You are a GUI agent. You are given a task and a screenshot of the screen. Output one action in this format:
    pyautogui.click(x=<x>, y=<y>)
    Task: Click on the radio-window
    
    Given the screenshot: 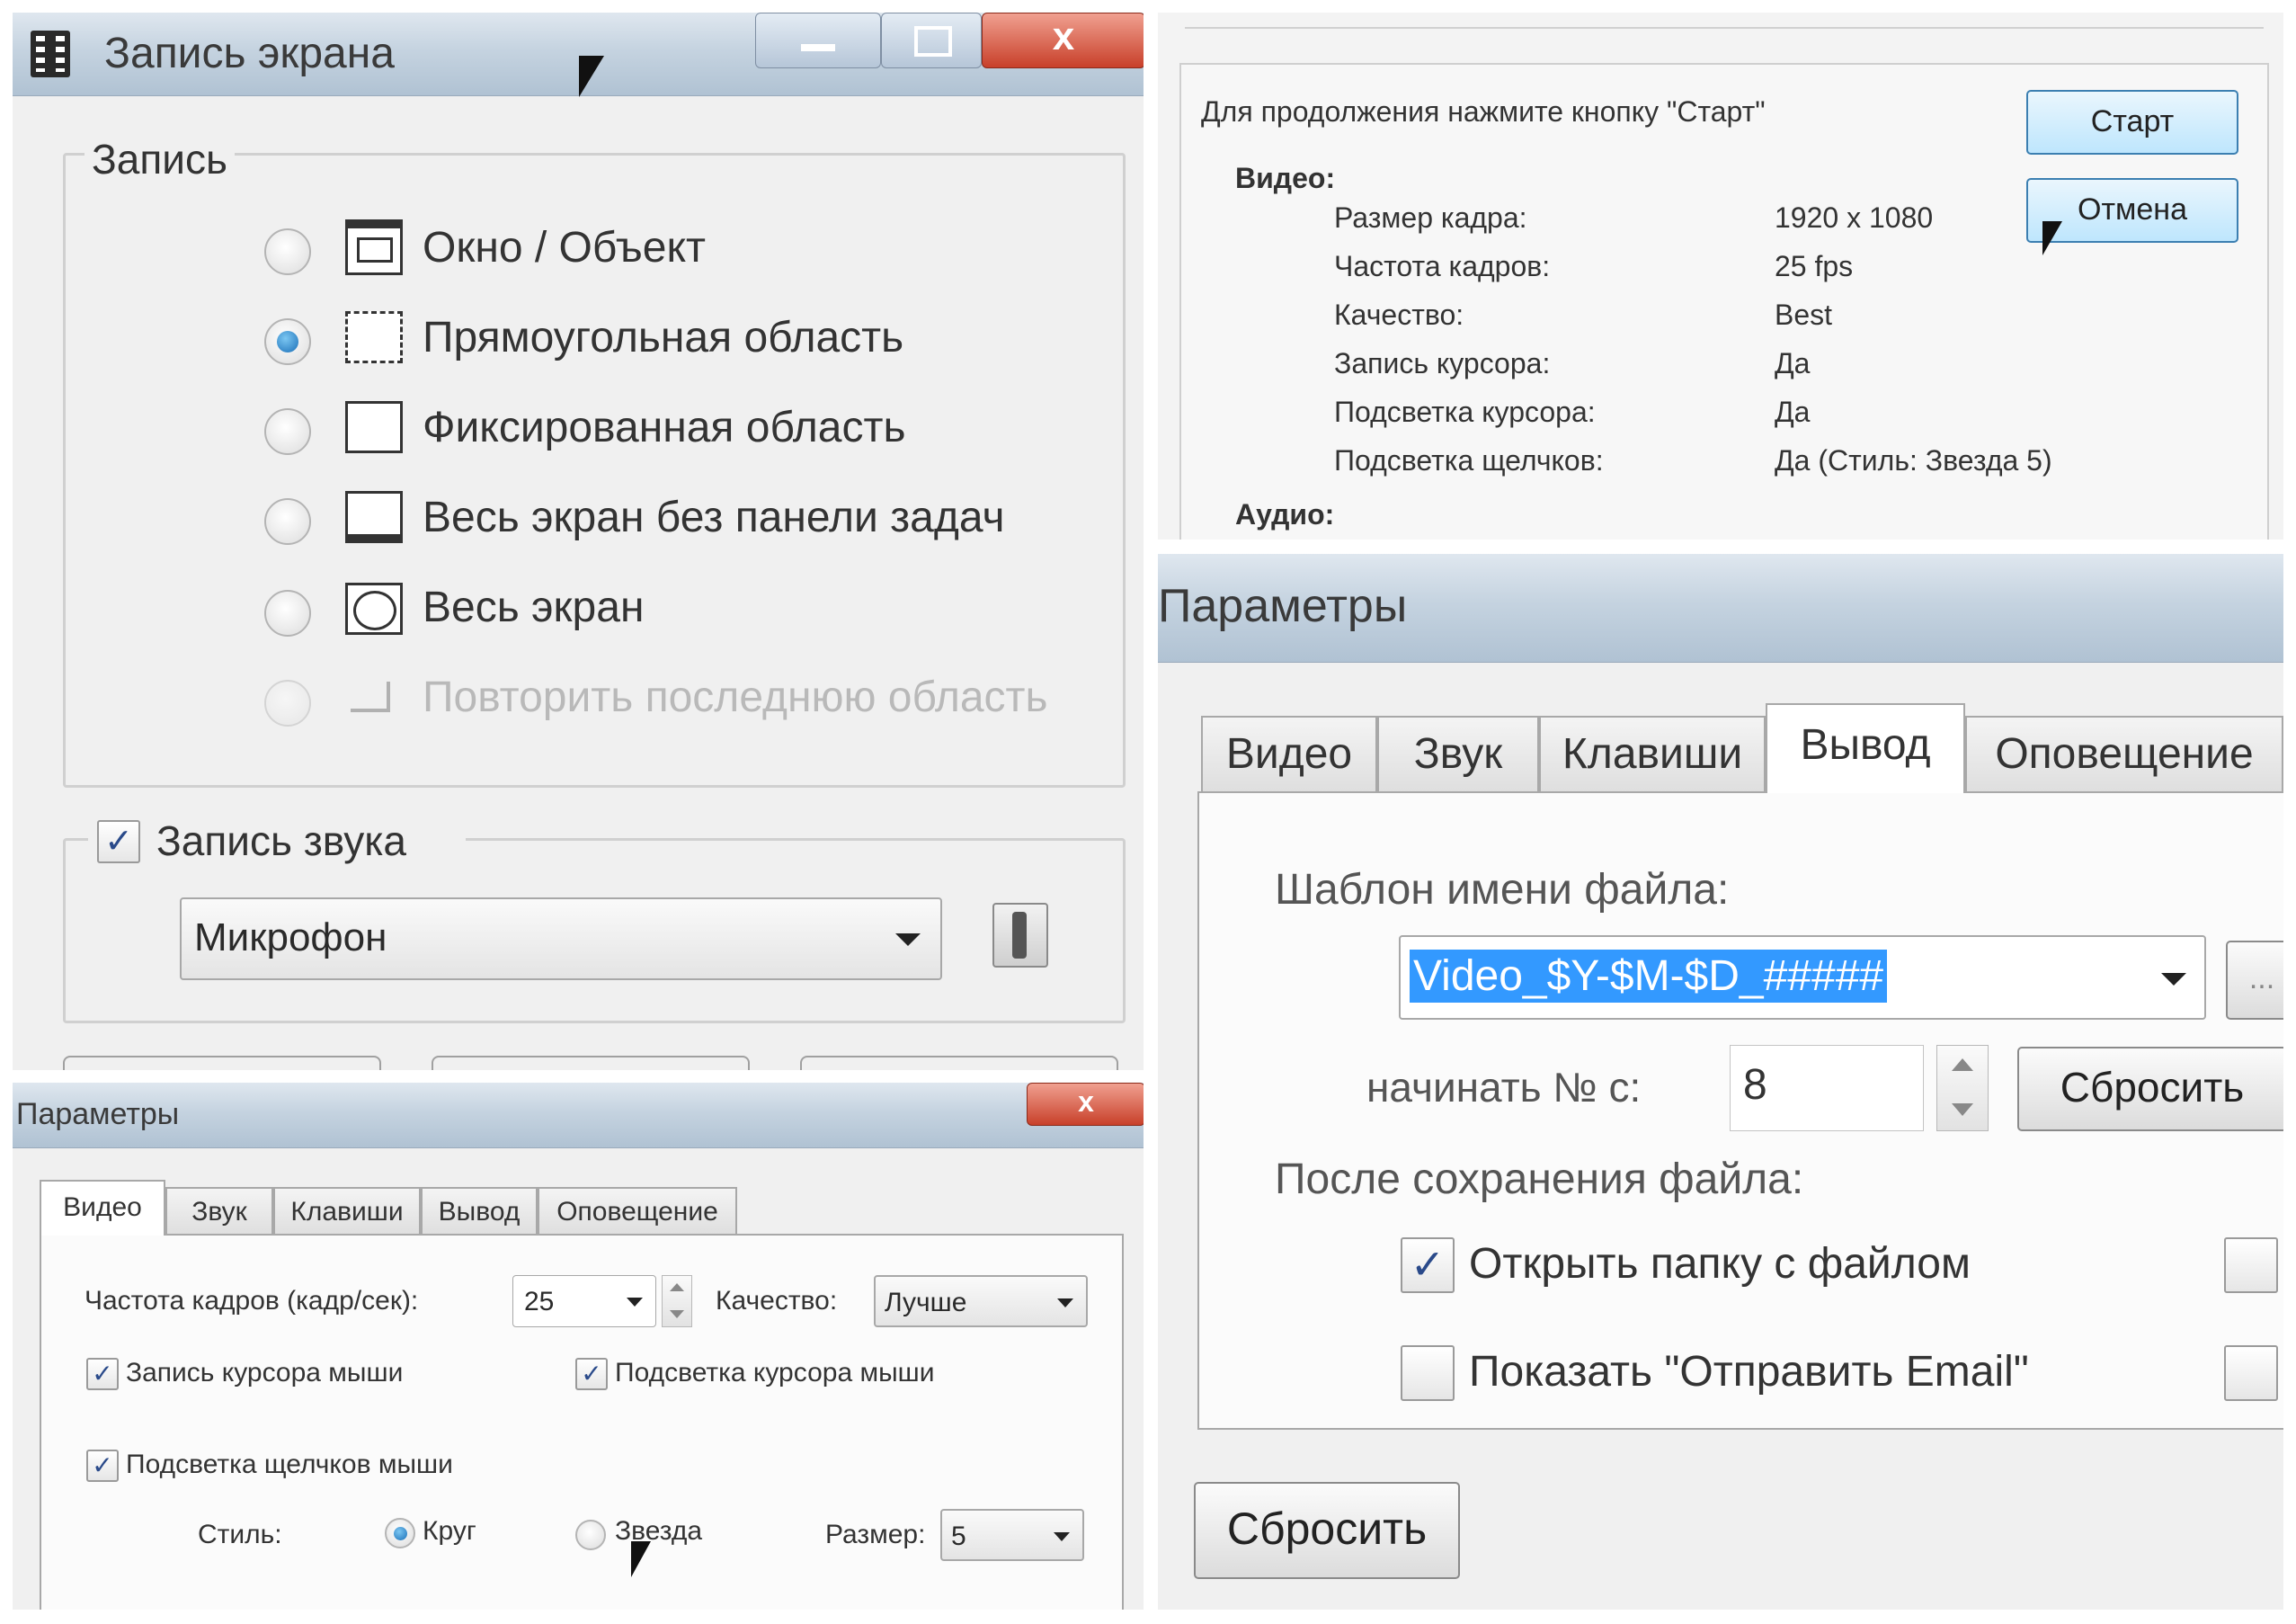 What is the action you would take?
    pyautogui.click(x=287, y=252)
    